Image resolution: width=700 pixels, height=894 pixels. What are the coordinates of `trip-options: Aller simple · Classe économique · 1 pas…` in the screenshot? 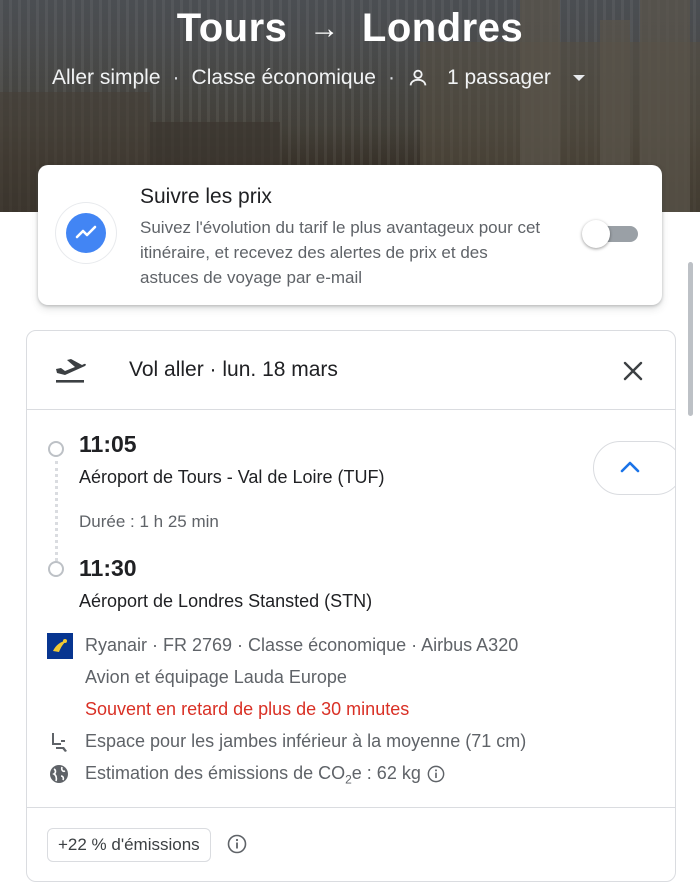 It's located at (318, 78).